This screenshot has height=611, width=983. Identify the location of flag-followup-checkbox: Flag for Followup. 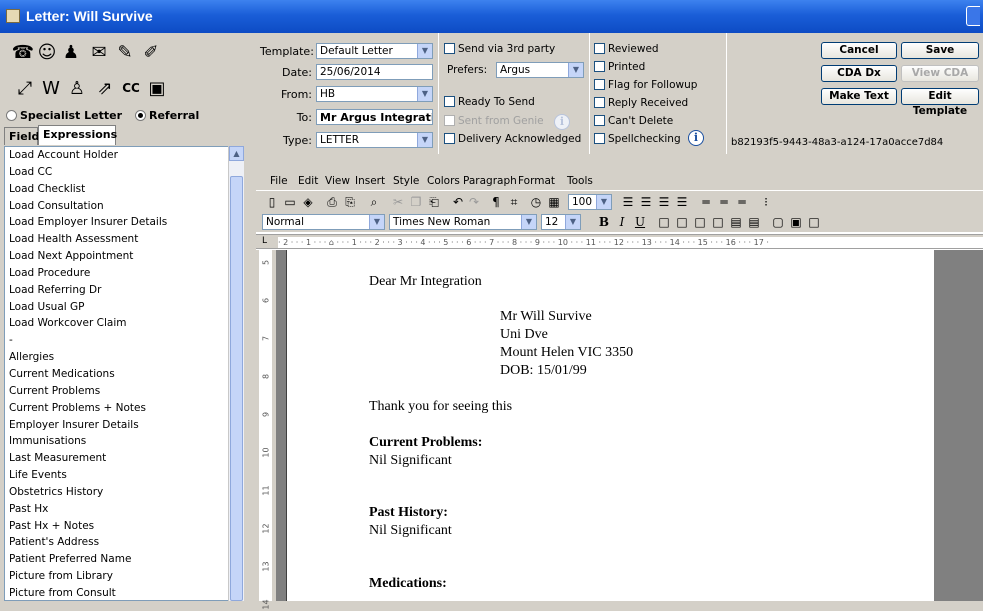
(645, 85).